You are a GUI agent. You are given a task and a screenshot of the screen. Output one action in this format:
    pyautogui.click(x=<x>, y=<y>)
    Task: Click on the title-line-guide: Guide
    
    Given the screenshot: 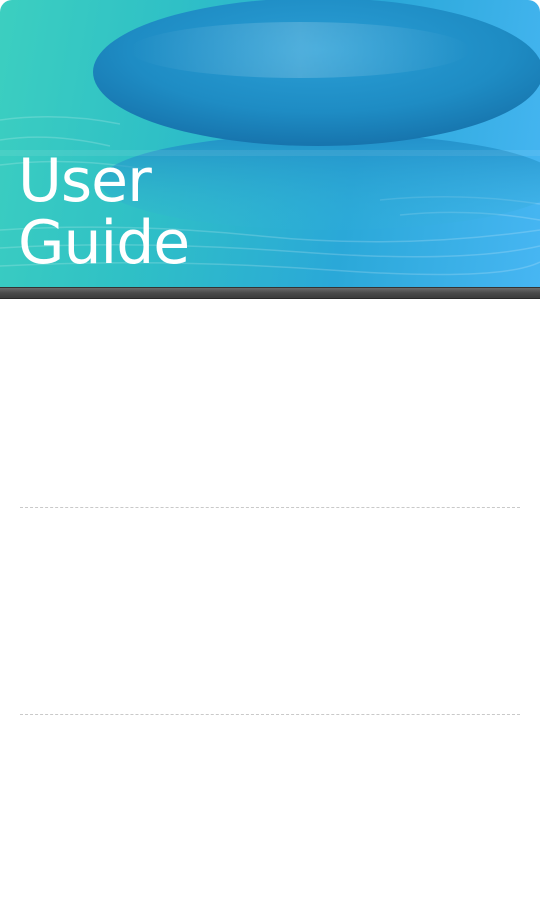 What is the action you would take?
    pyautogui.click(x=104, y=243)
    